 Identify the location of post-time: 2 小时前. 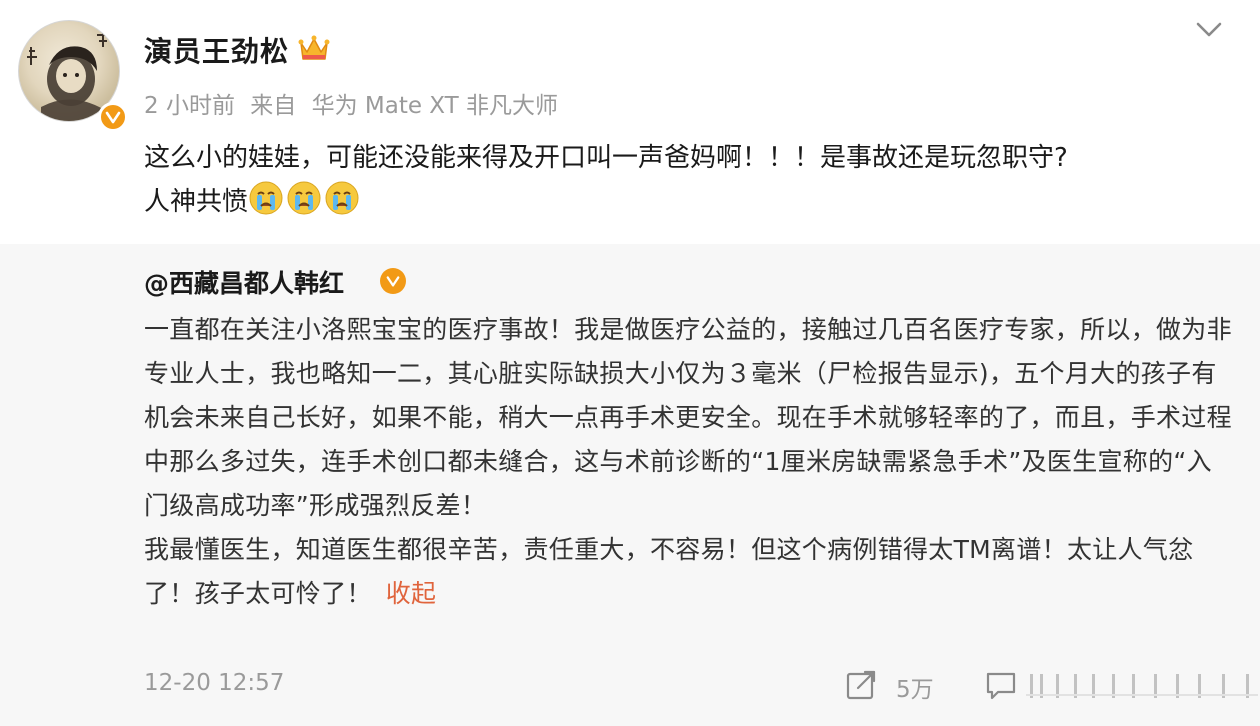
(189, 106).